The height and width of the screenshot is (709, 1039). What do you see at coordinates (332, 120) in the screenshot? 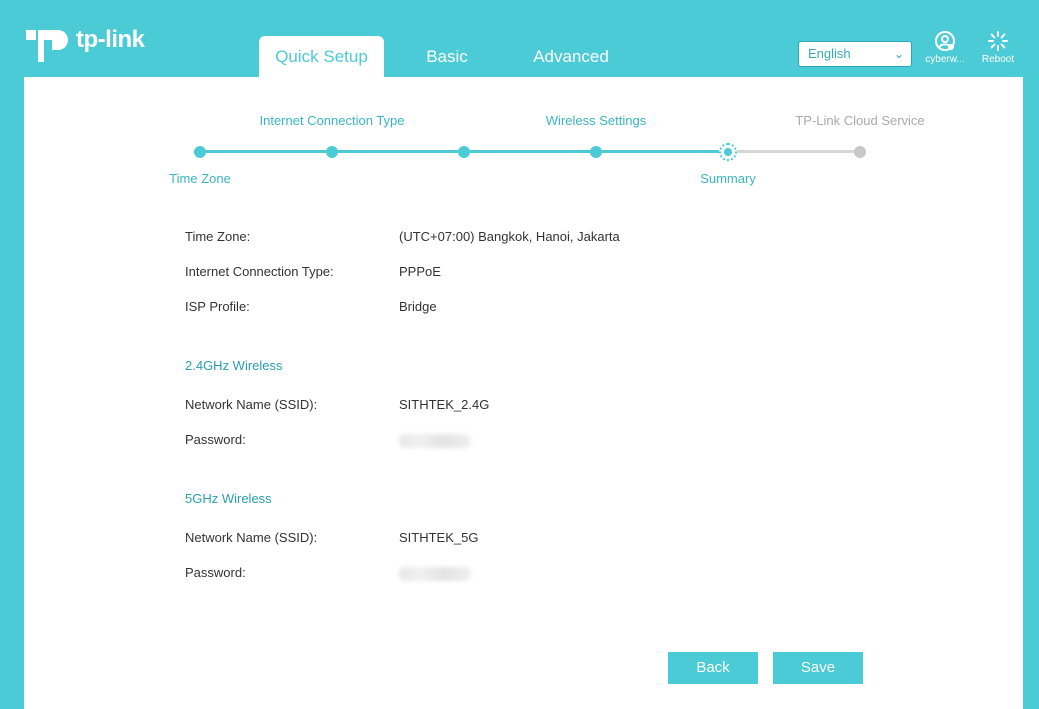
I see `step-label-internet-connection-type: Internet Connection Type` at bounding box center [332, 120].